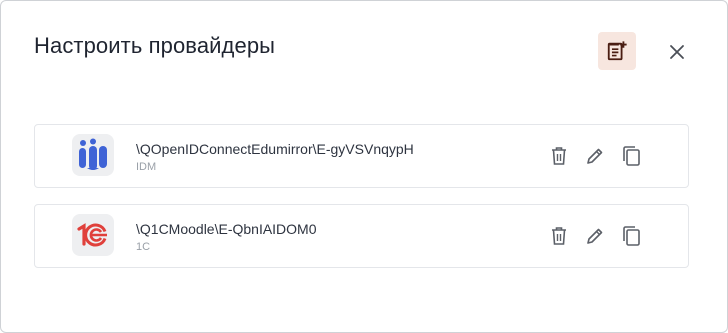  I want to click on provider-type: IDM, so click(146, 167).